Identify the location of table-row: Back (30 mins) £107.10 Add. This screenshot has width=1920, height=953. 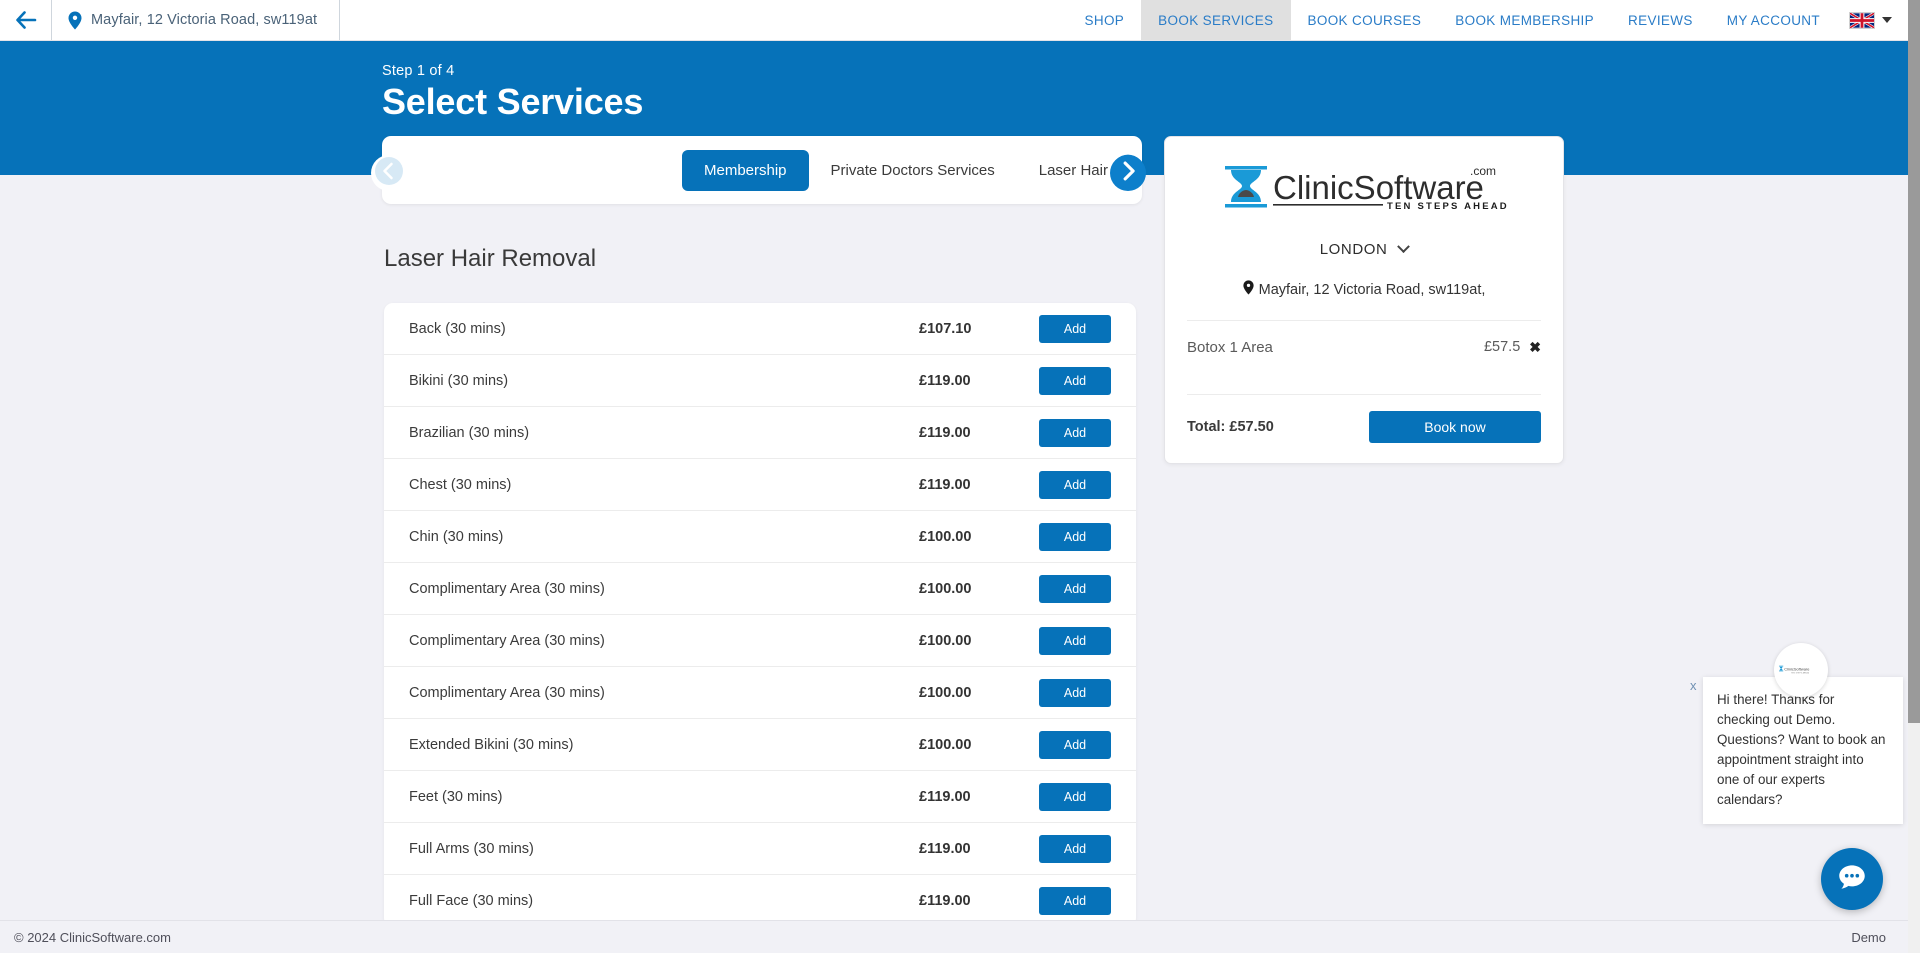
(760, 329).